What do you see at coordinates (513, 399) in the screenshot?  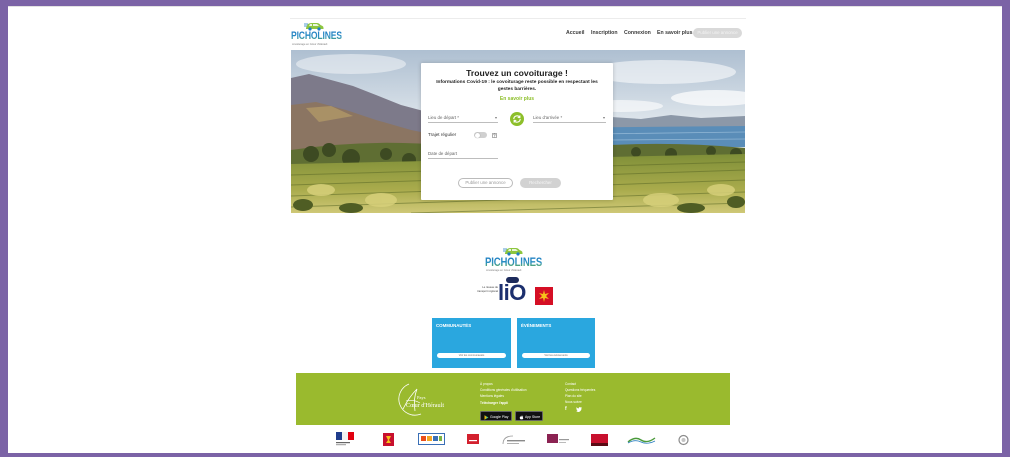 I see `footer-band` at bounding box center [513, 399].